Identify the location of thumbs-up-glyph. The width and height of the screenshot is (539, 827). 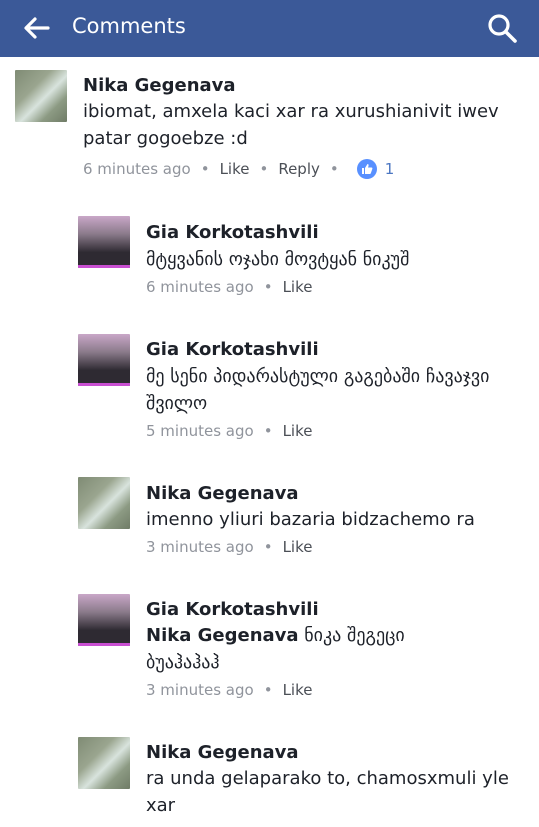
(367, 169).